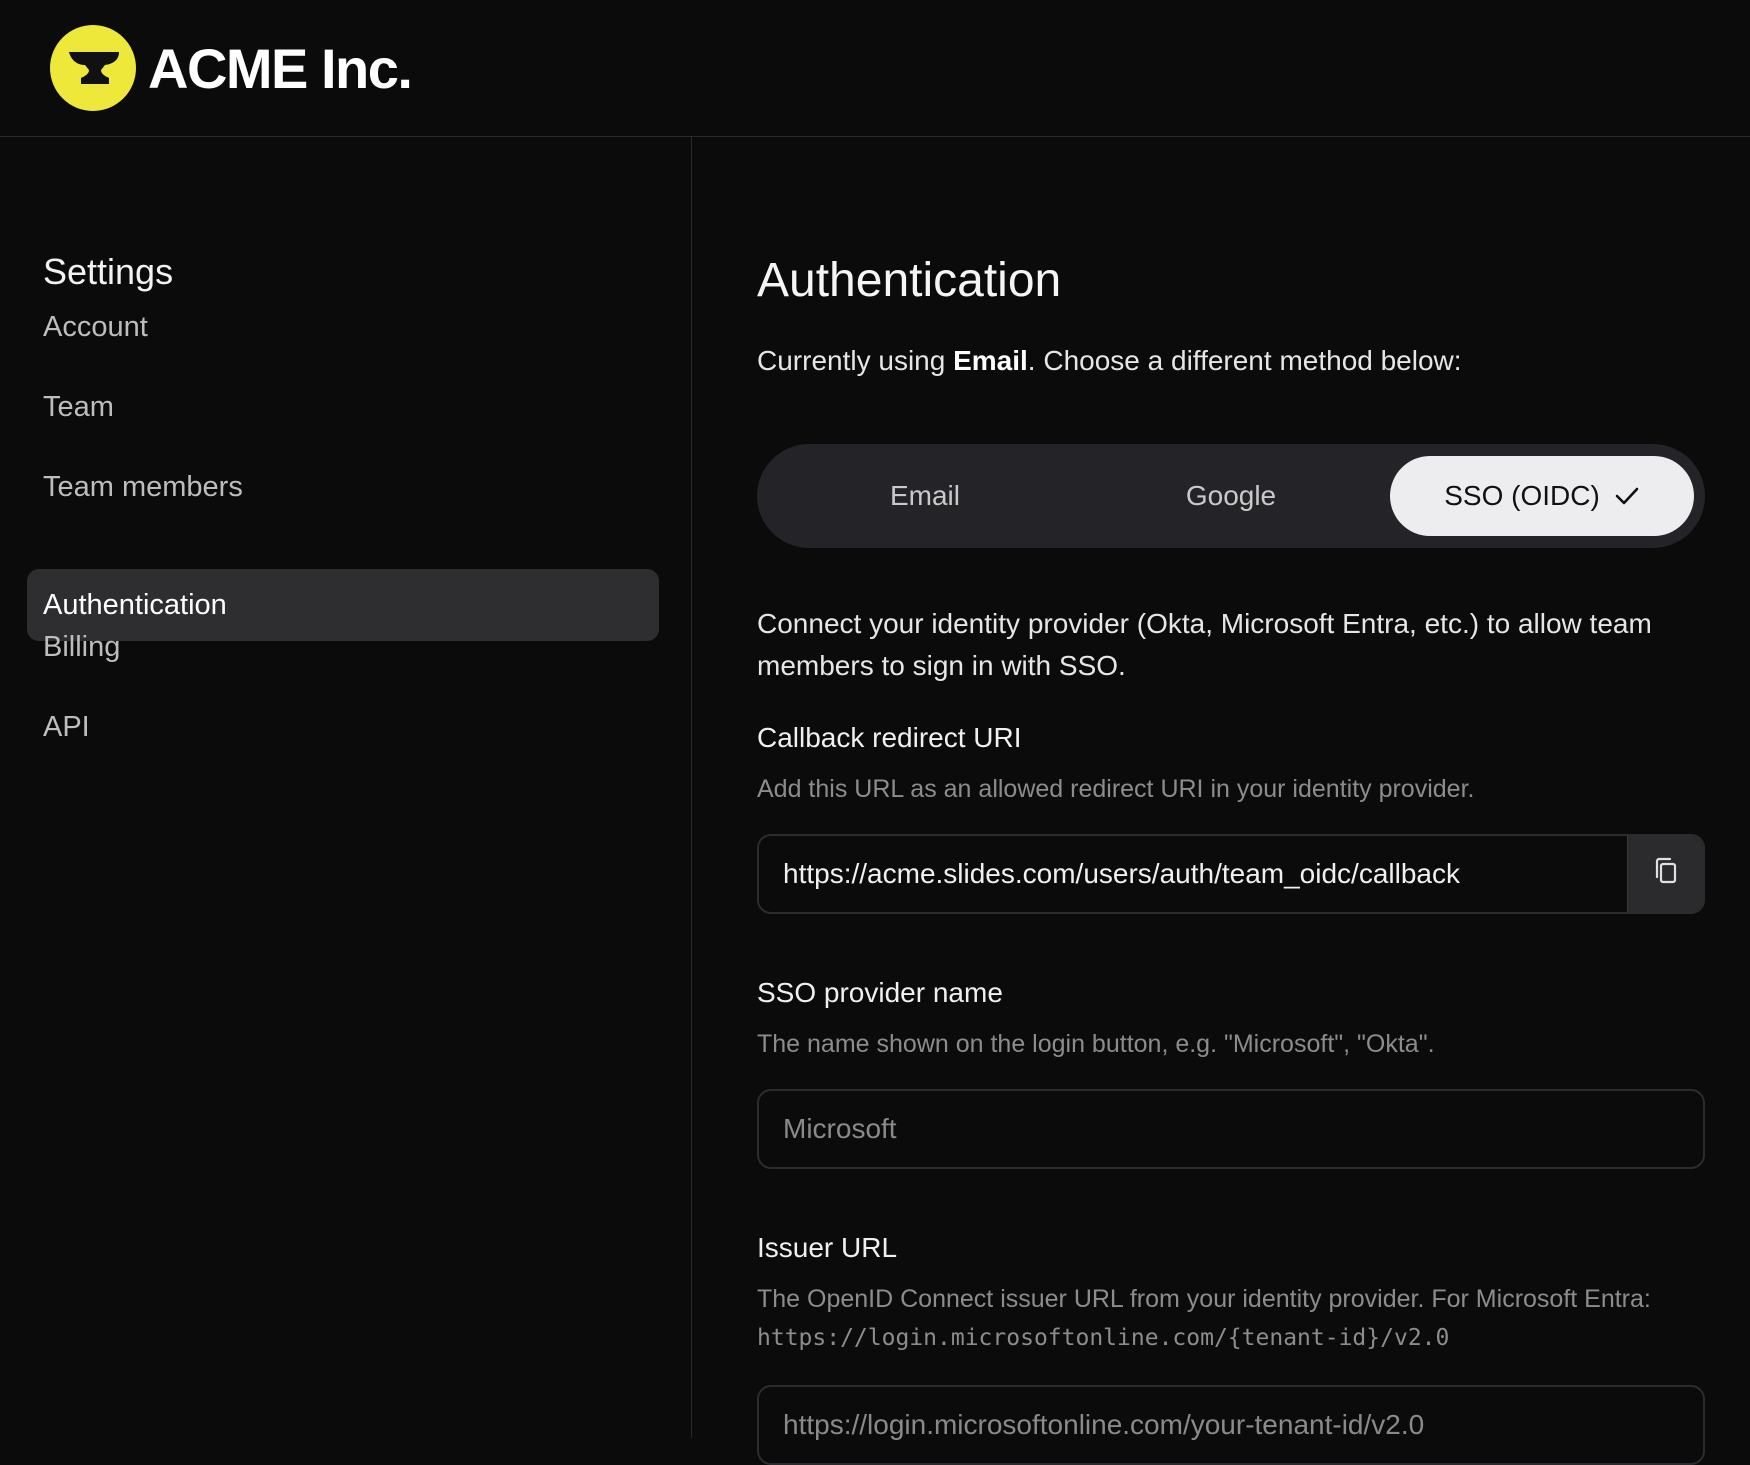 The width and height of the screenshot is (1750, 1465). What do you see at coordinates (343, 647) in the screenshot?
I see `sidebar-item-billing: Billing` at bounding box center [343, 647].